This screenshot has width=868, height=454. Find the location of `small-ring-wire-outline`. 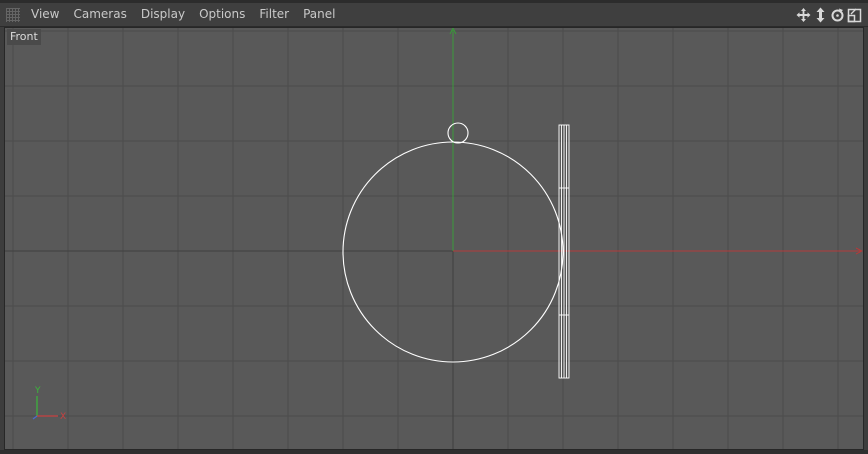

small-ring-wire-outline is located at coordinates (458, 133).